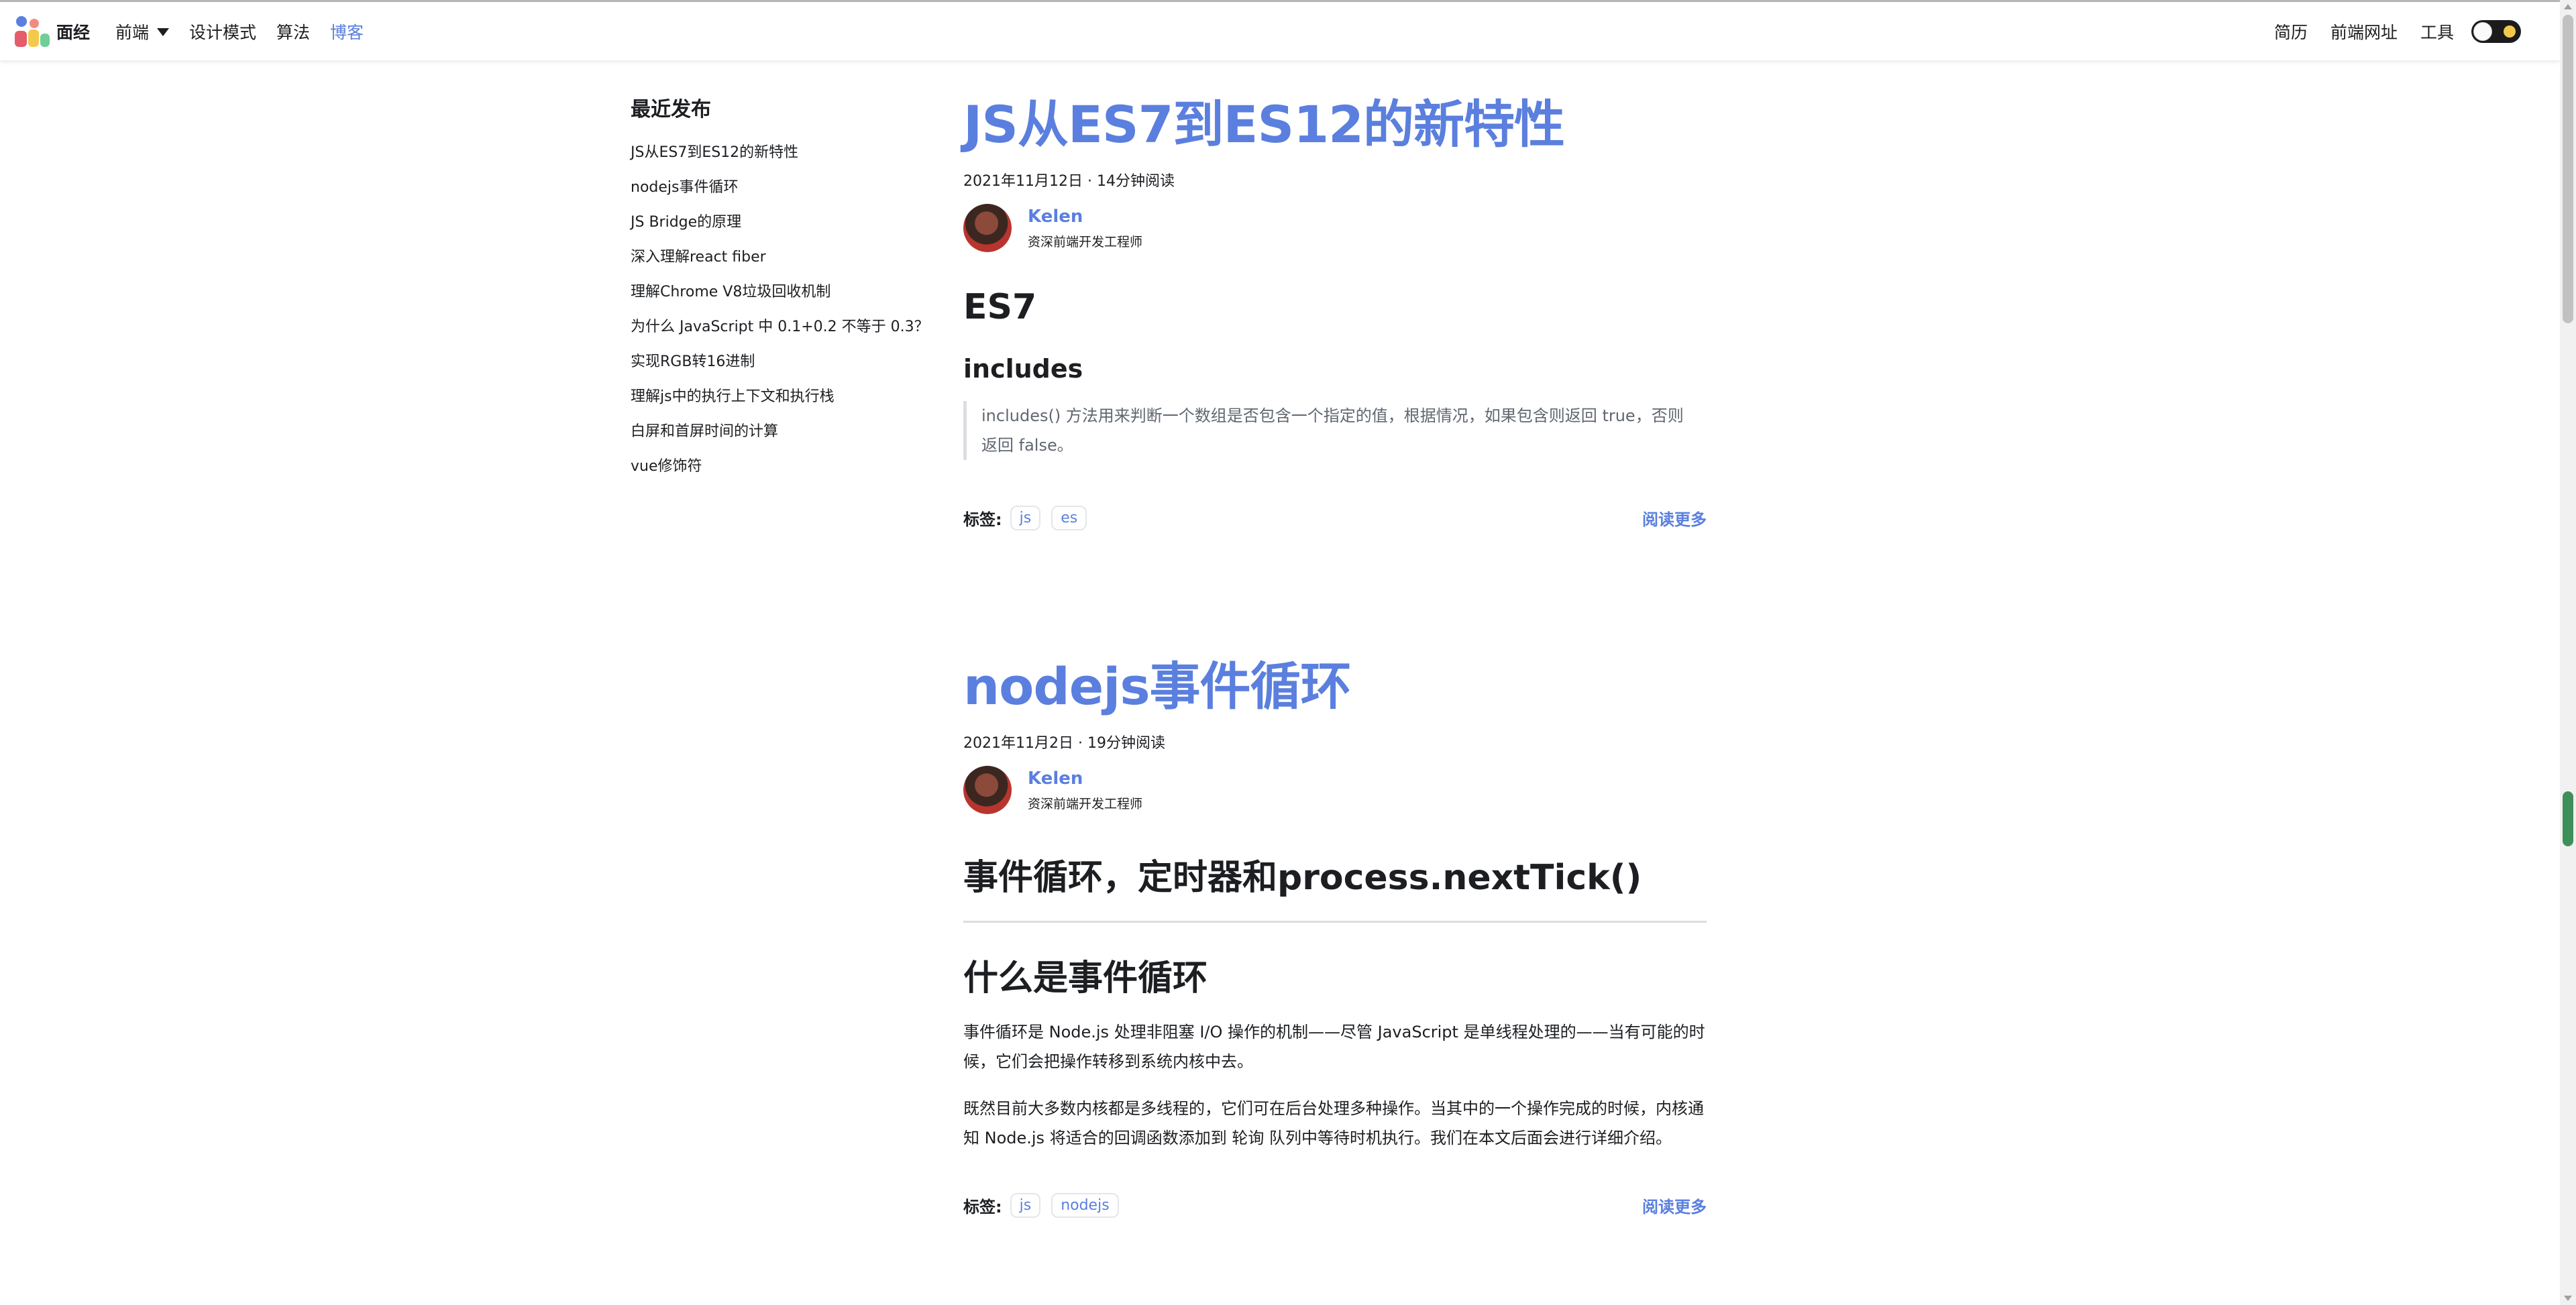  I want to click on brand-name: 面经, so click(73, 32).